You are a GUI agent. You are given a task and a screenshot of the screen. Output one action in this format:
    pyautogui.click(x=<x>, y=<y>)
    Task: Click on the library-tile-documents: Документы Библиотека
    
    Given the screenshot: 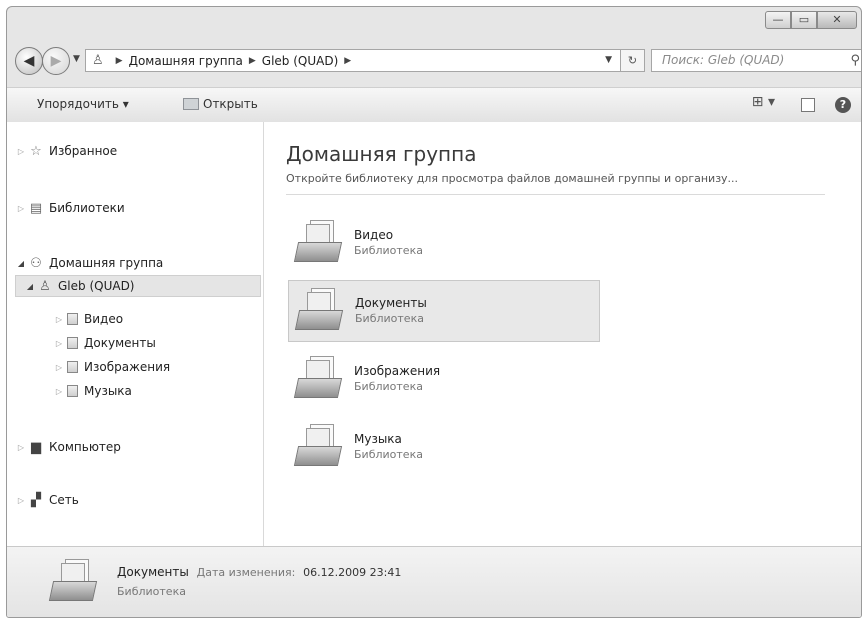 What is the action you would take?
    pyautogui.click(x=444, y=311)
    